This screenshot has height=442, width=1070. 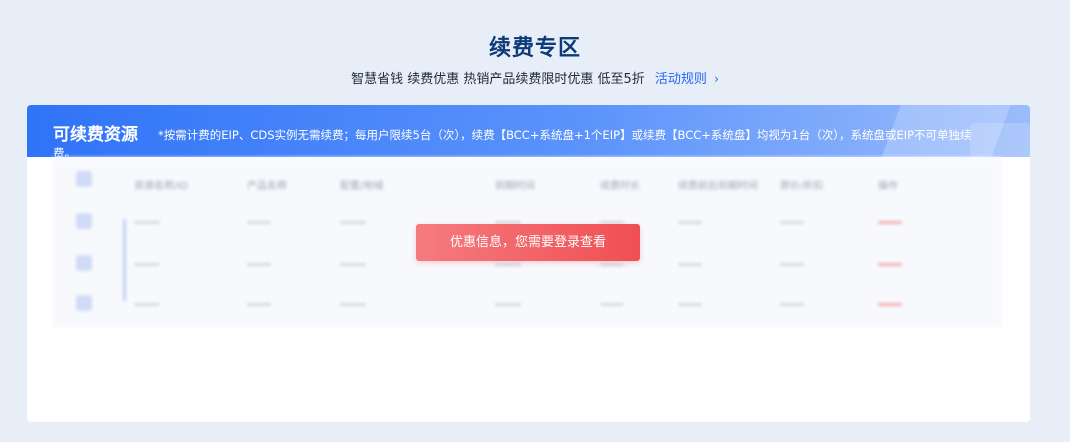 I want to click on card-note-overflow: 费。, so click(x=64, y=151).